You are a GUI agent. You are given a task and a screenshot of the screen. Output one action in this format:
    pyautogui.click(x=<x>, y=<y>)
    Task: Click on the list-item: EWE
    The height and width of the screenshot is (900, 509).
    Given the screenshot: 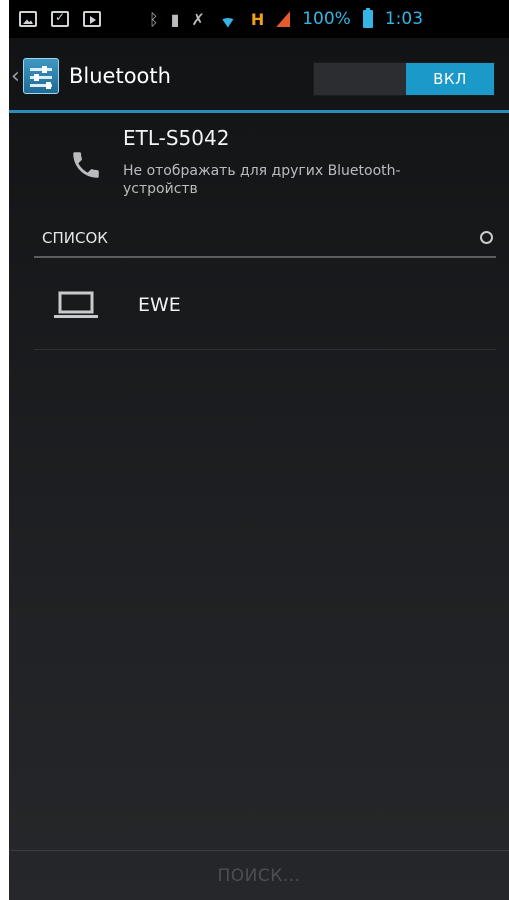 What is the action you would take?
    pyautogui.click(x=265, y=306)
    